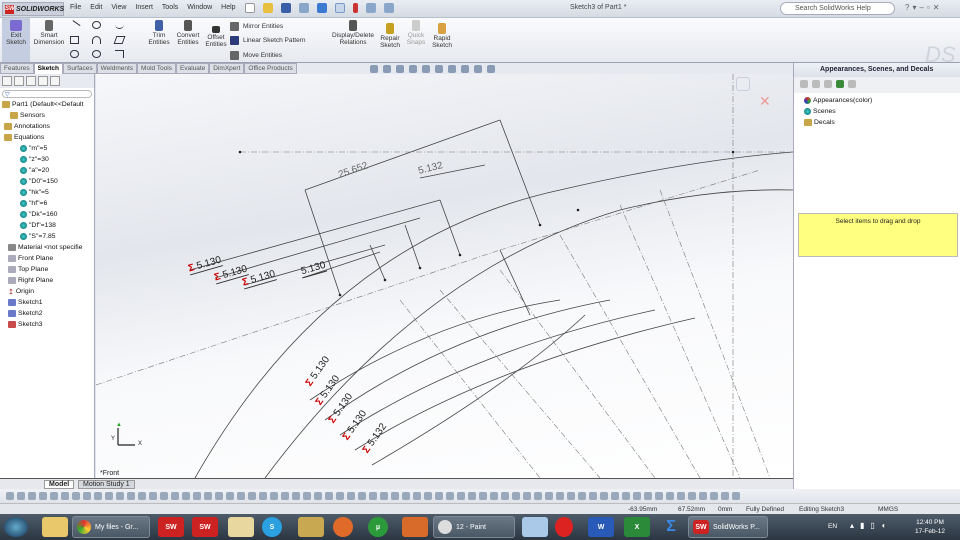 The width and height of the screenshot is (960, 540). I want to click on tray-icons: ▴▮▯◖, so click(871, 525).